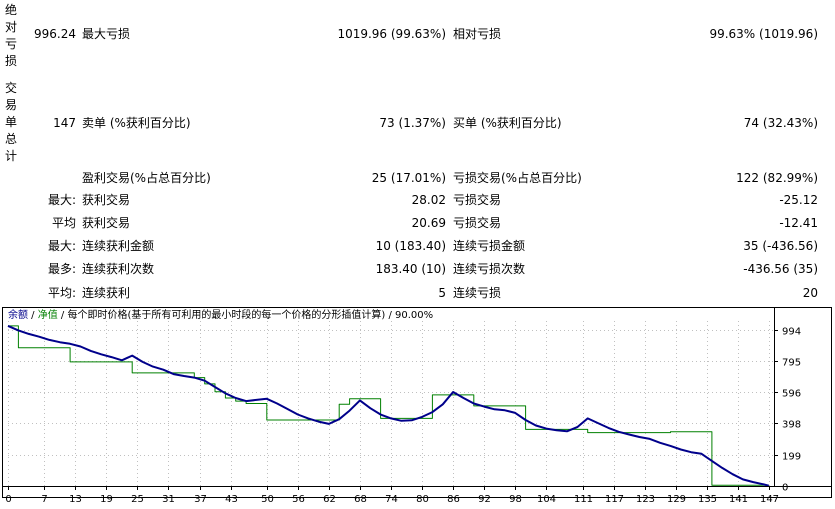 Image resolution: width=835 pixels, height=509 pixels. I want to click on maximal-consecutive-loss-value: -436.56 (35), so click(780, 269).